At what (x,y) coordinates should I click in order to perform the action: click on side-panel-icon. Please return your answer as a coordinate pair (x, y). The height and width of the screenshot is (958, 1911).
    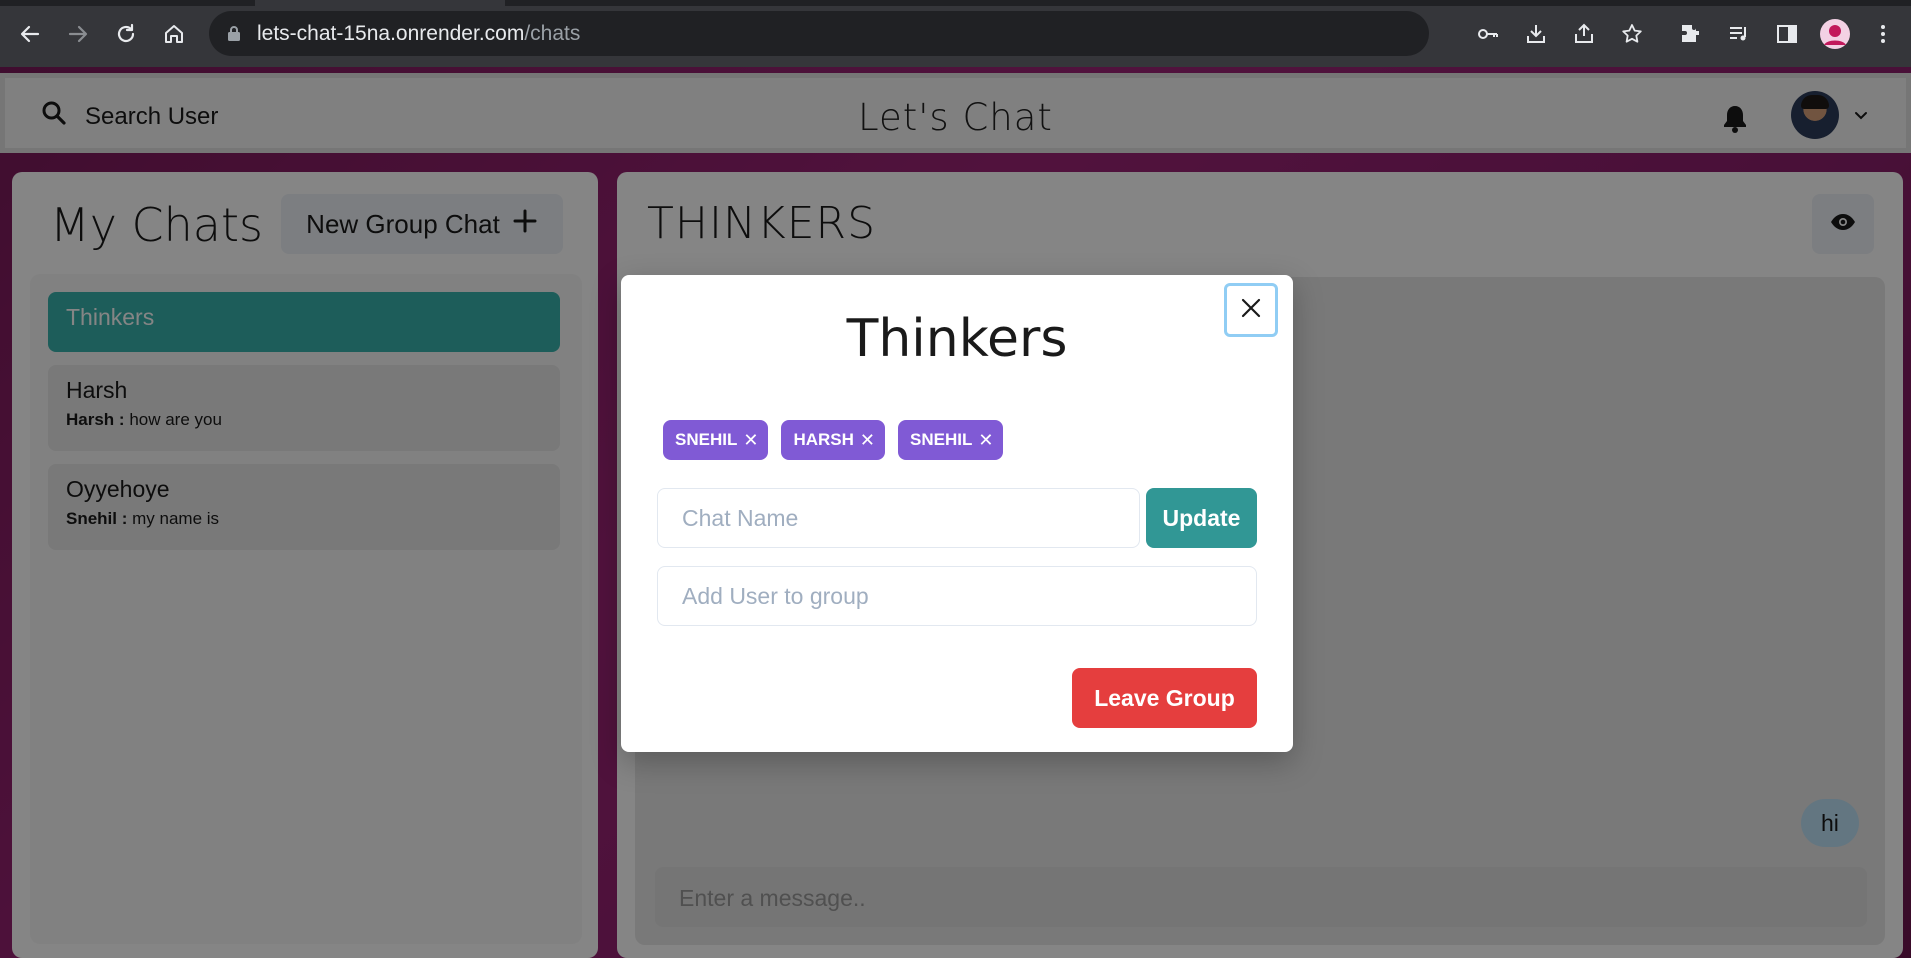
    Looking at the image, I should click on (1787, 34).